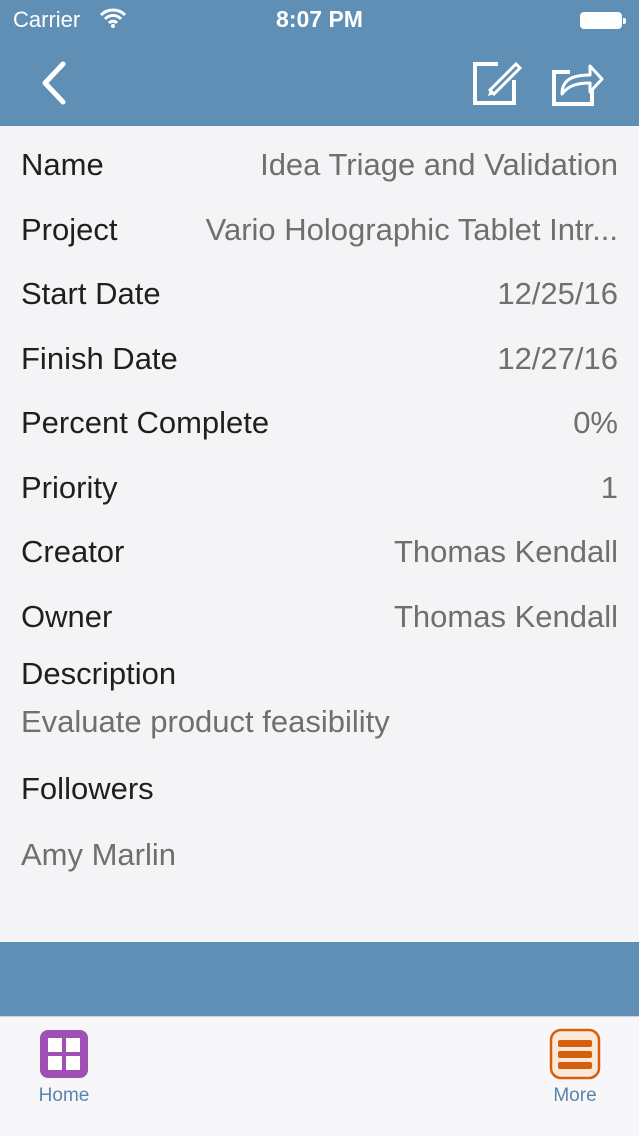 Image resolution: width=639 pixels, height=1136 pixels. Describe the element at coordinates (319, 979) in the screenshot. I see `toolbar-band` at that location.